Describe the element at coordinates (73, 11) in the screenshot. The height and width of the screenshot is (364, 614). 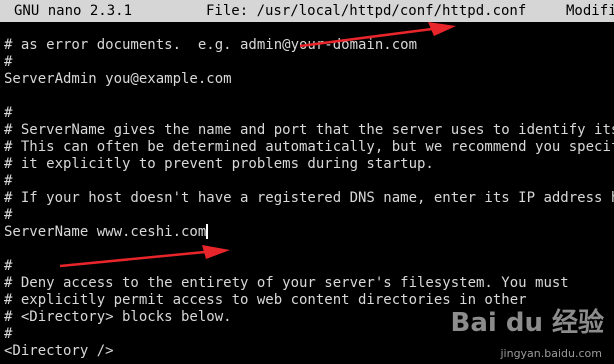
I see `editor-name: GNU nano 2.3.1` at that location.